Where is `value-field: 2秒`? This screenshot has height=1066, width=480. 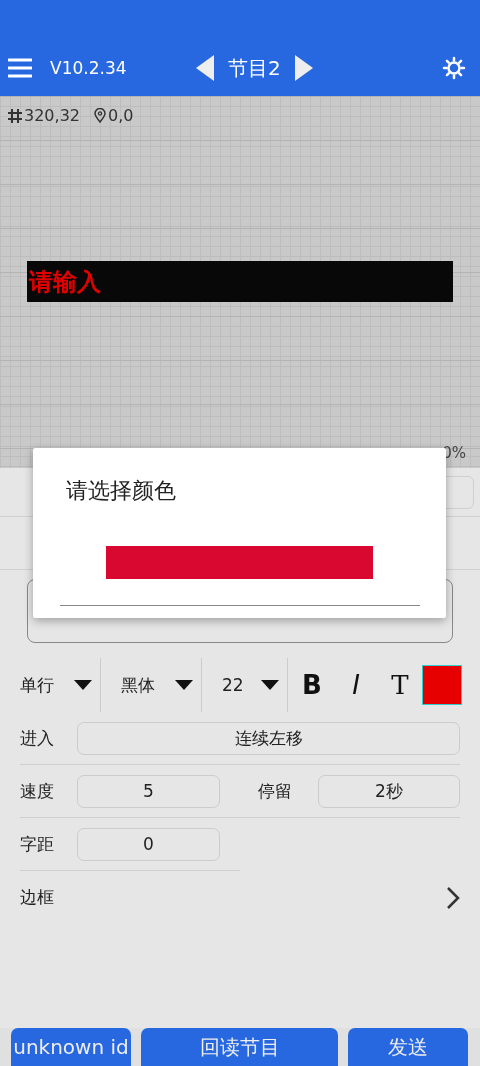
value-field: 2秒 is located at coordinates (389, 791).